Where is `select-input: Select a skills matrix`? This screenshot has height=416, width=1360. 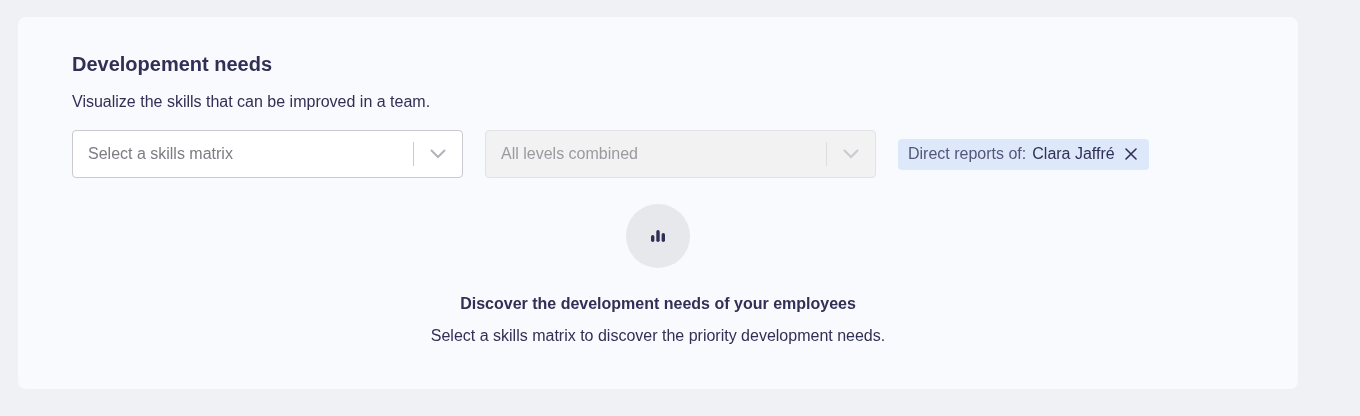 select-input: Select a skills matrix is located at coordinates (249, 154).